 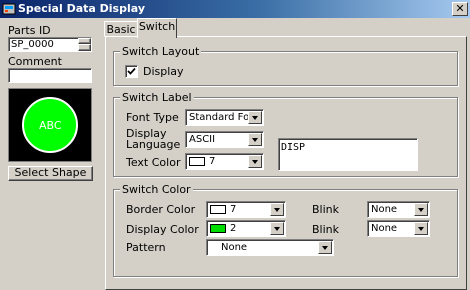 What do you see at coordinates (224, 161) in the screenshot?
I see `text-color-select: 7` at bounding box center [224, 161].